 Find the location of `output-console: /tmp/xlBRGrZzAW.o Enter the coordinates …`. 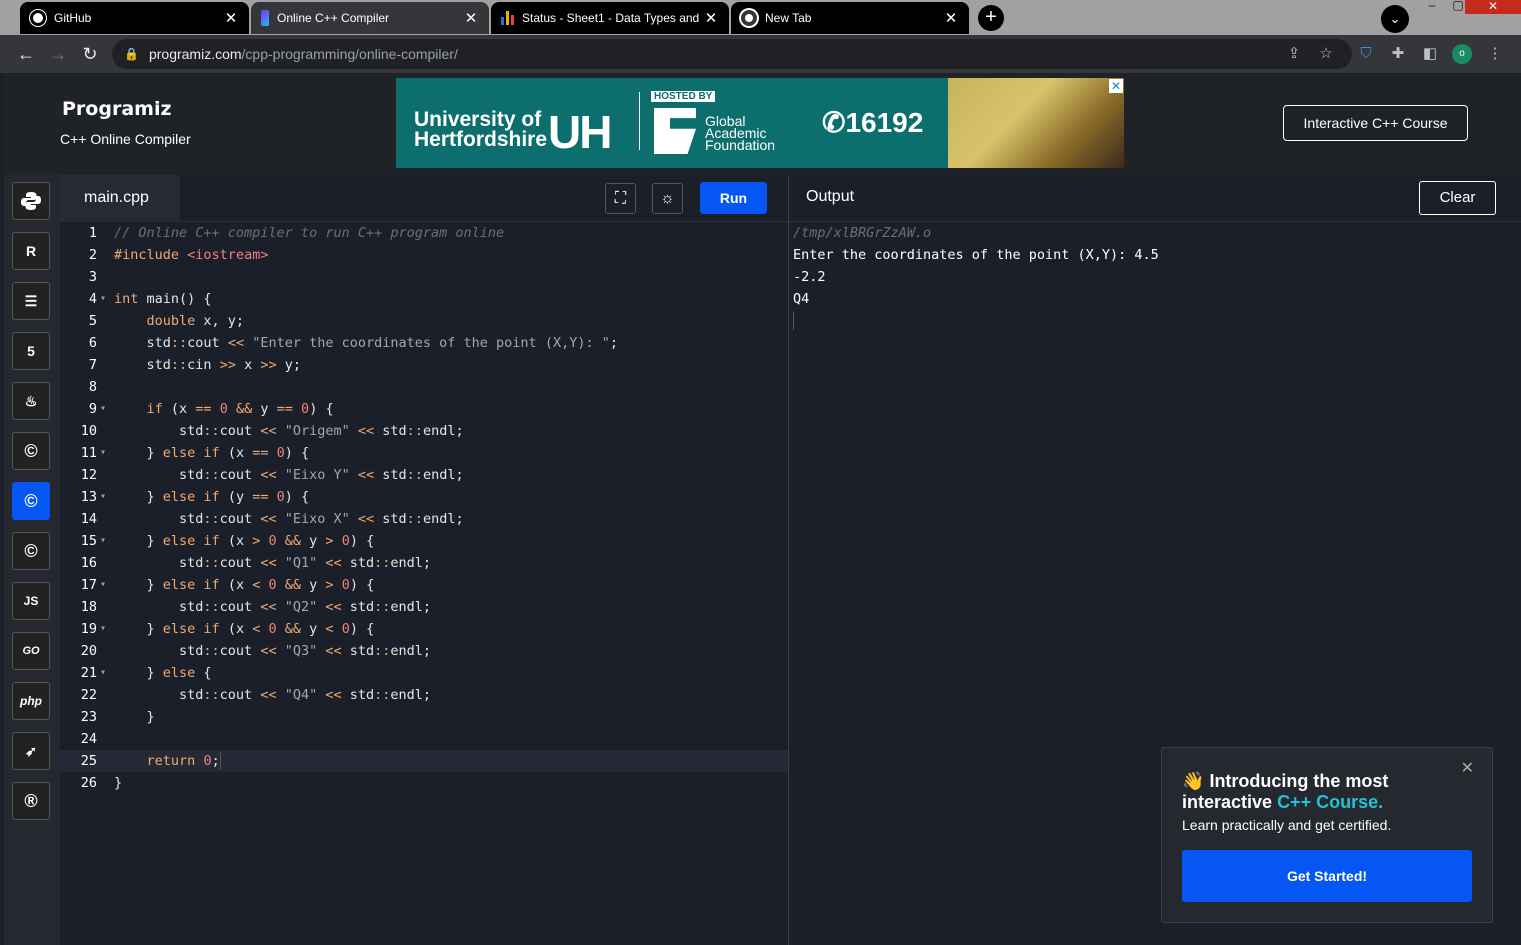

output-console: /tmp/xlBRGrZzAW.o Enter the coordinates … is located at coordinates (976, 277).